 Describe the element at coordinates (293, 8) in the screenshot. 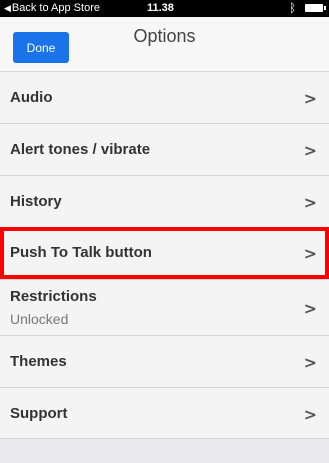

I see `bluetooth-icon: ᛒ` at that location.